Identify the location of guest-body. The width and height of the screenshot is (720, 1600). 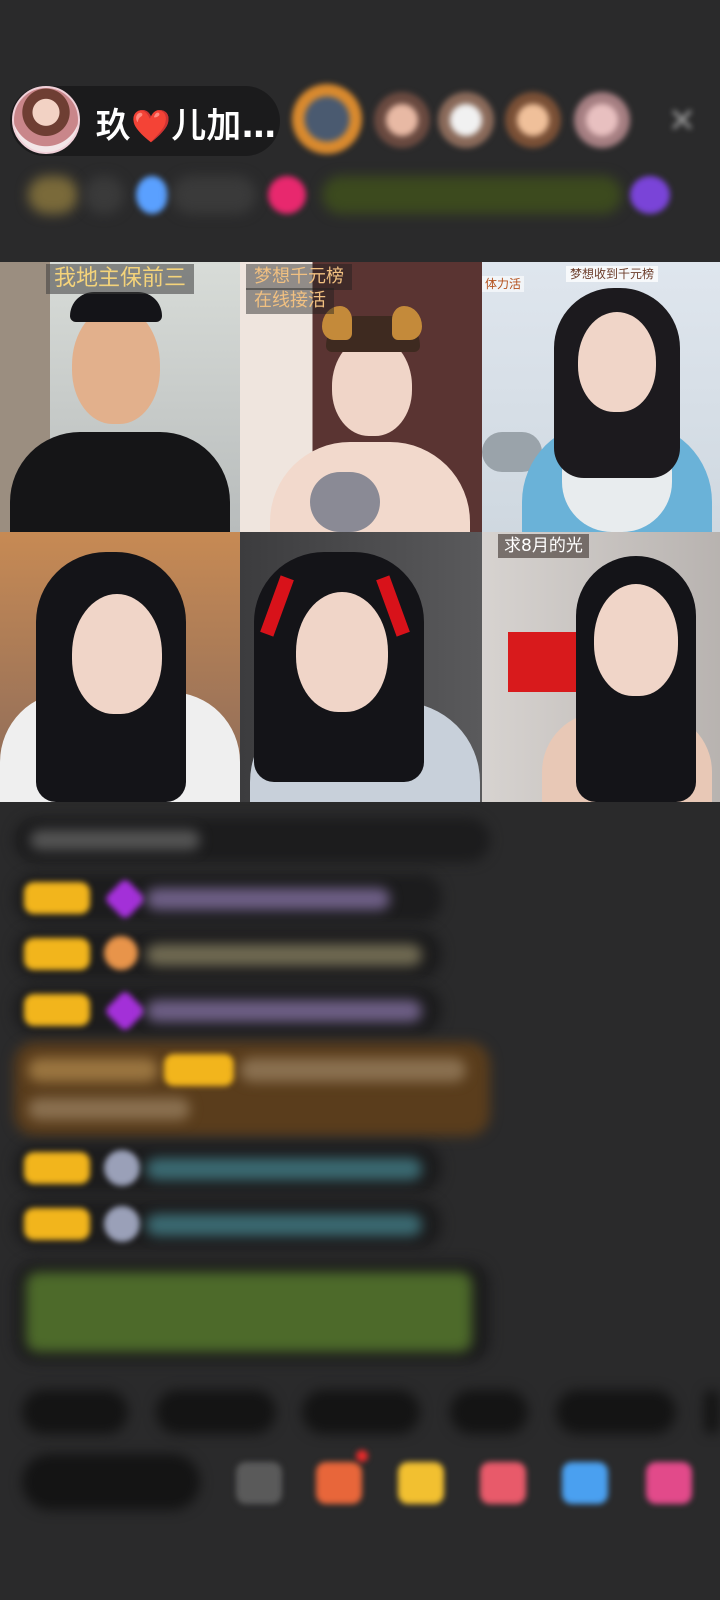
(120, 482).